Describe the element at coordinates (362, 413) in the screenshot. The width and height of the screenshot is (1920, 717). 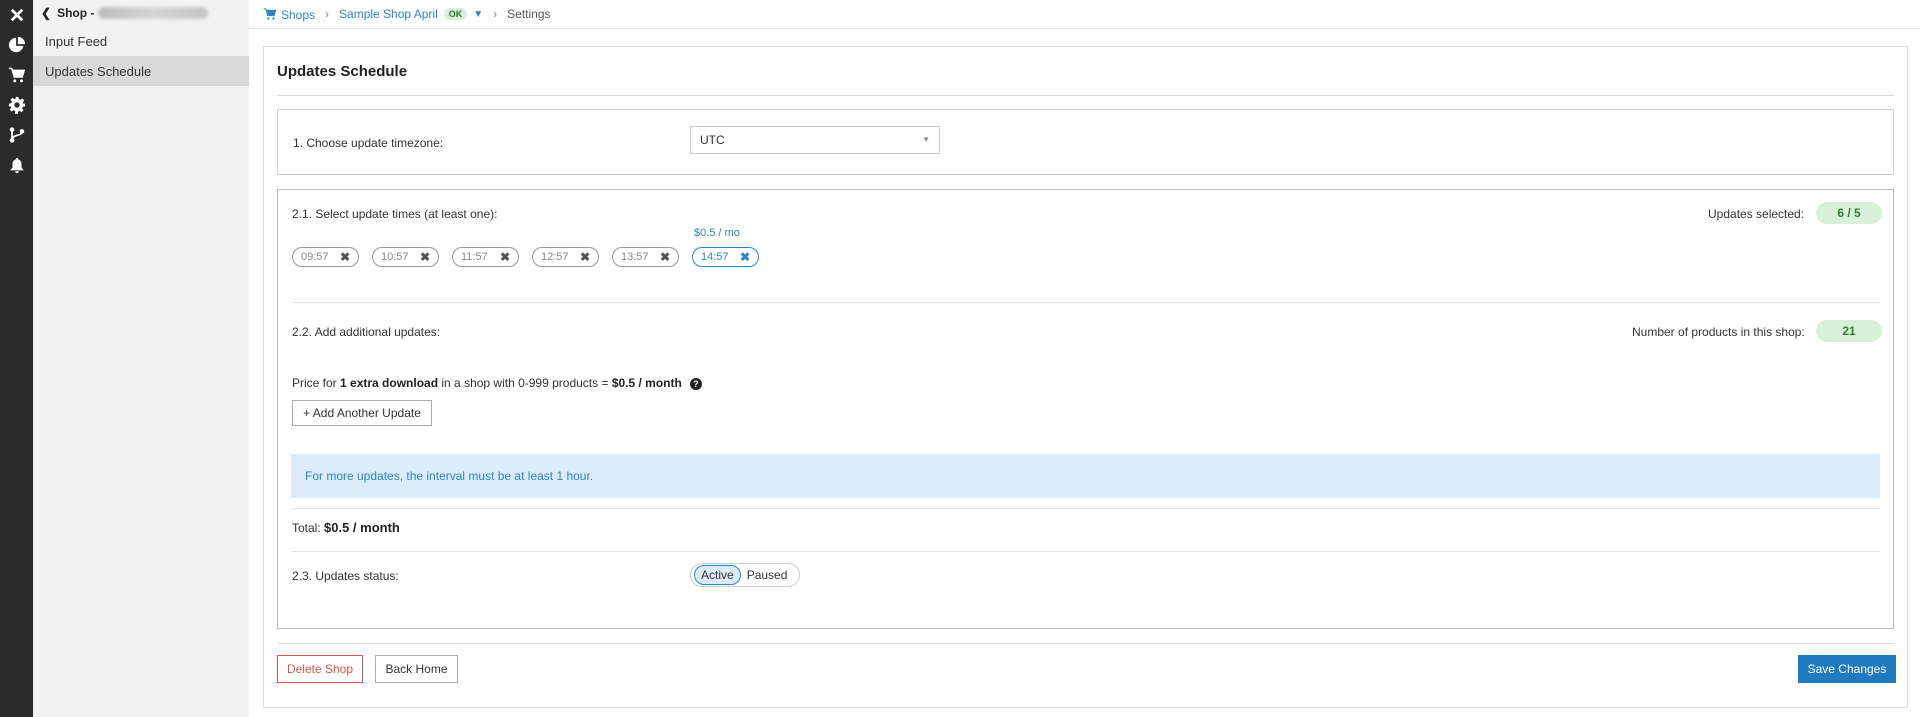
I see `add-another-update-button: + Add Another Update` at that location.